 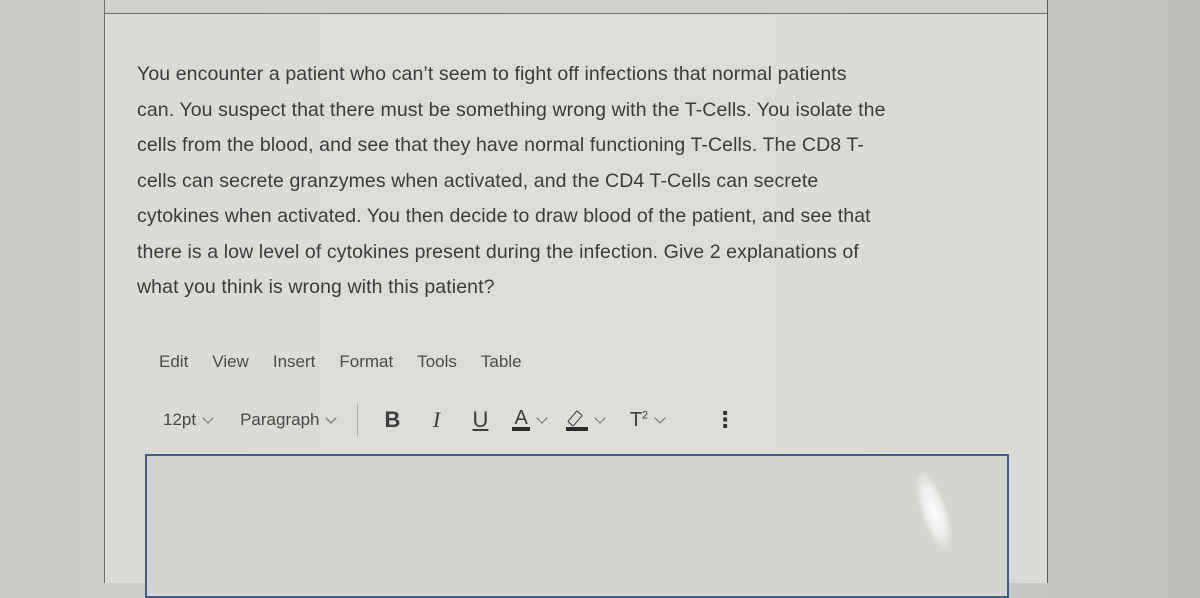 What do you see at coordinates (501, 364) in the screenshot?
I see `menu-table: Table` at bounding box center [501, 364].